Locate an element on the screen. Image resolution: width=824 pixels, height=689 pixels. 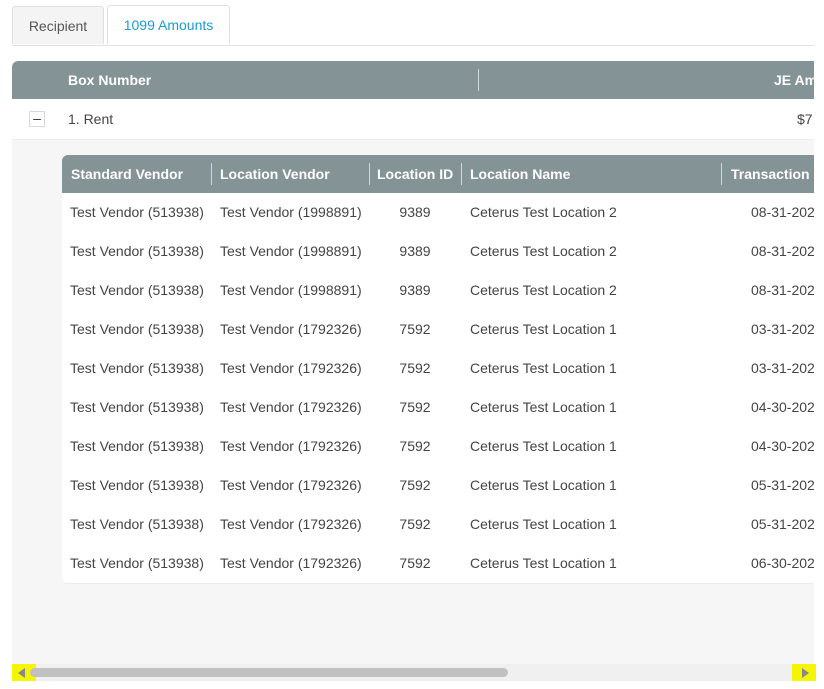
collapse-row-button: – is located at coordinates (37, 119).